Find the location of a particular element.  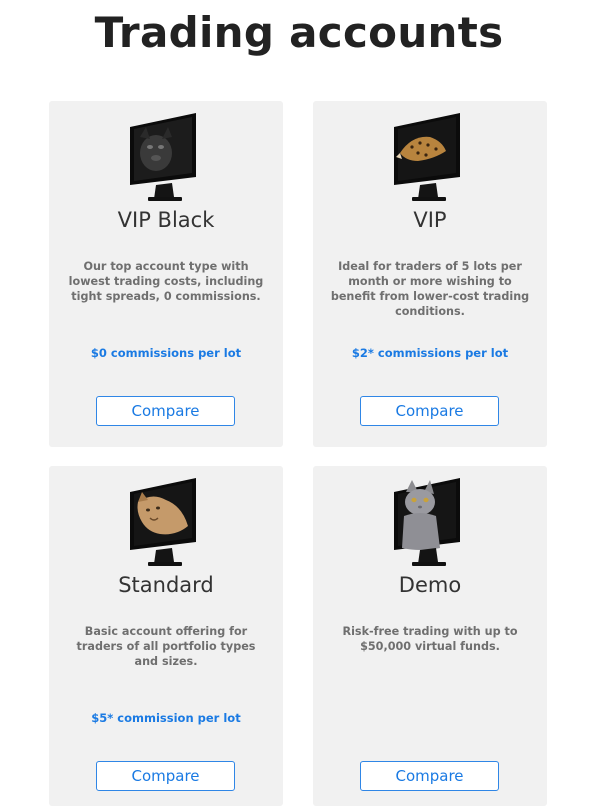

page-title: Trading accounts is located at coordinates (299, 32).